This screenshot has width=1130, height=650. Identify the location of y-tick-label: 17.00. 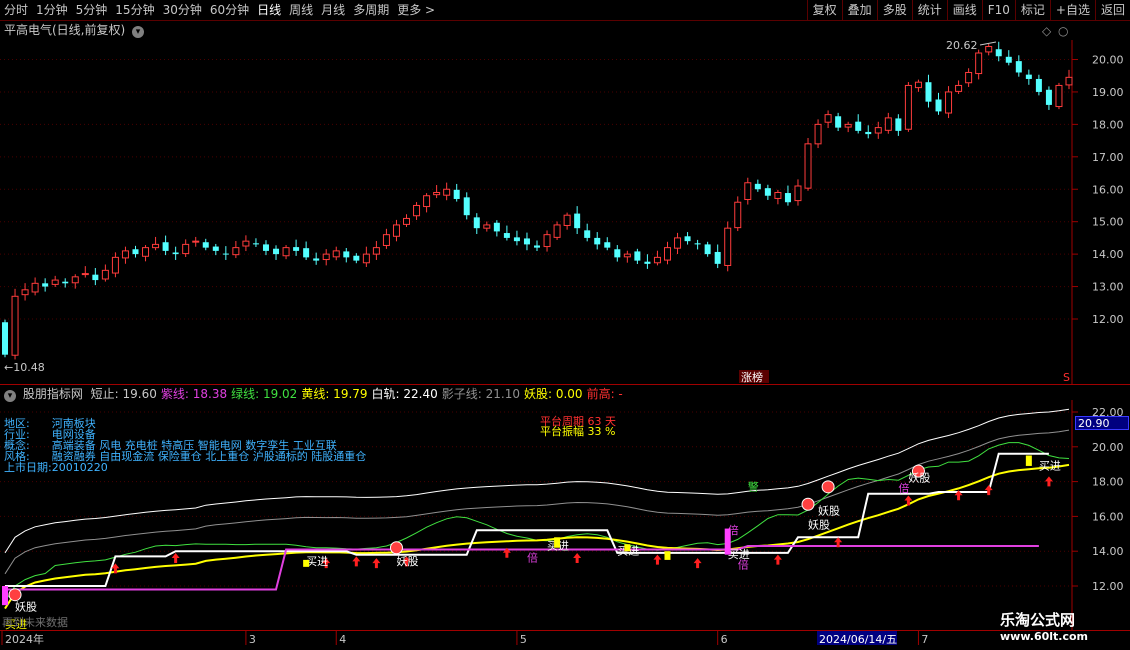
(1108, 157).